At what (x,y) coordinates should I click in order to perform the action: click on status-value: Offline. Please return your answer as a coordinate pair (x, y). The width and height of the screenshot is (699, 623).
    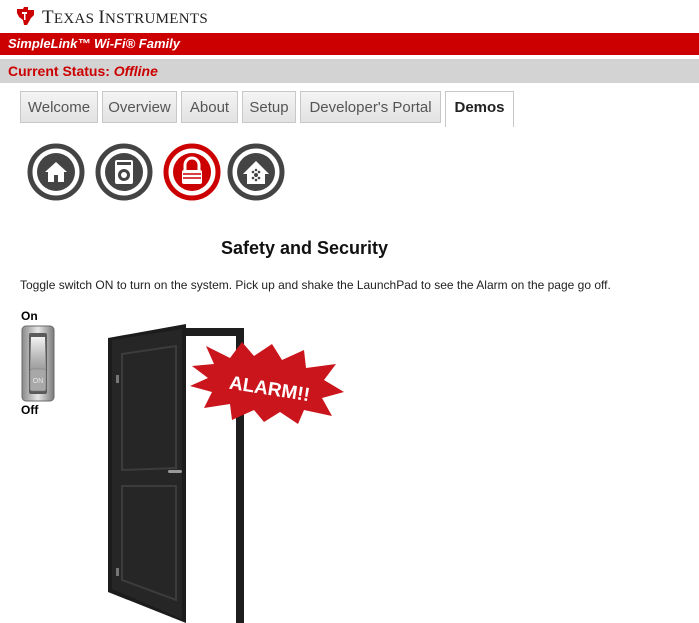
    Looking at the image, I should click on (135, 71).